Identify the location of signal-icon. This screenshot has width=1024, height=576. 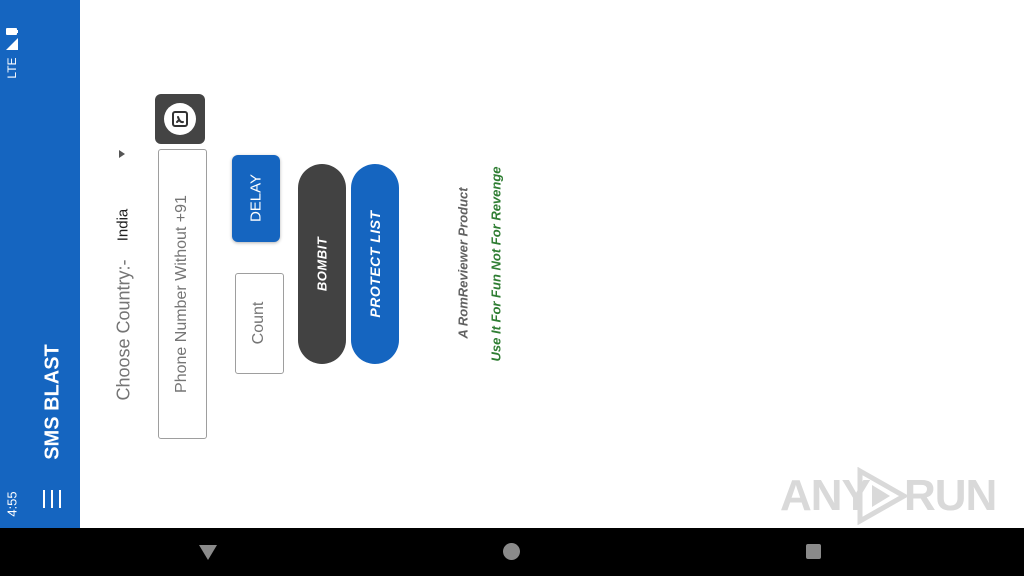
(12, 44).